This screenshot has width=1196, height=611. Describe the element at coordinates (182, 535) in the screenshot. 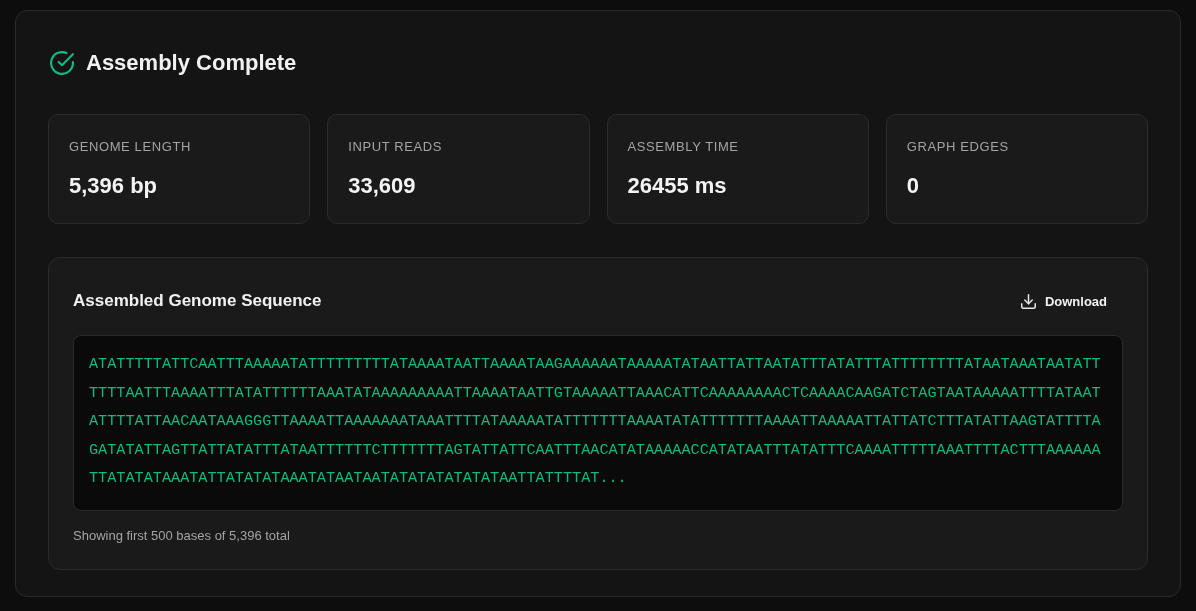

I see `footnote-text: Showing first 500 bases of 5,396 total` at that location.